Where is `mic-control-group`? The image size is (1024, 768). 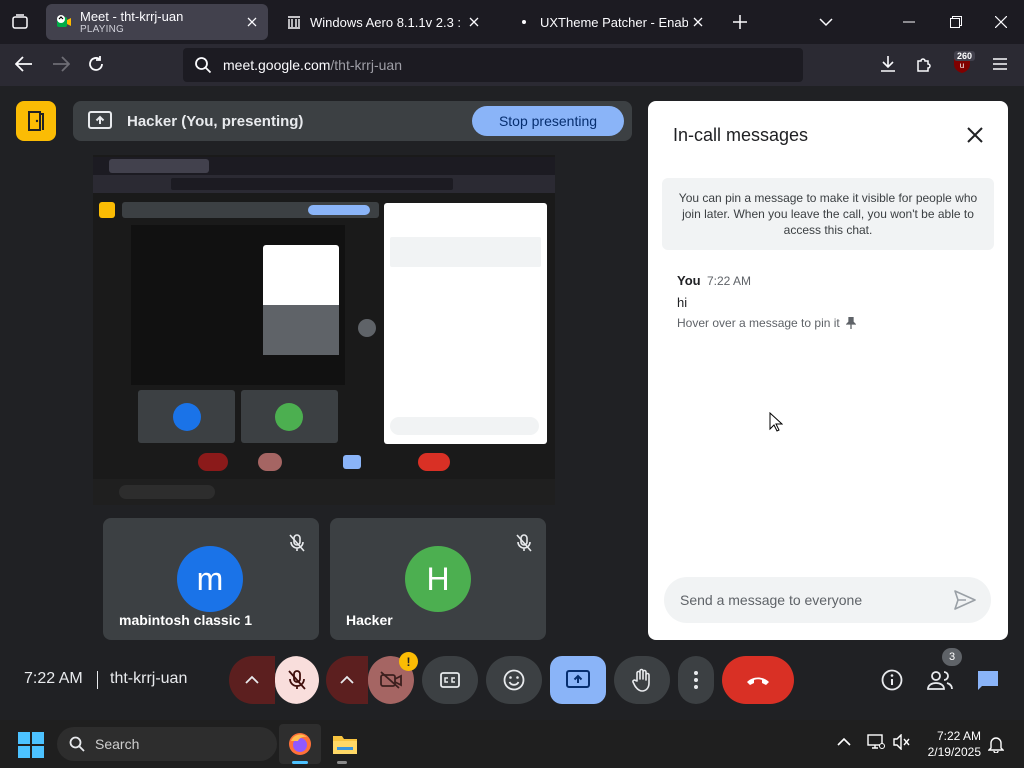
mic-control-group is located at coordinates (274, 680).